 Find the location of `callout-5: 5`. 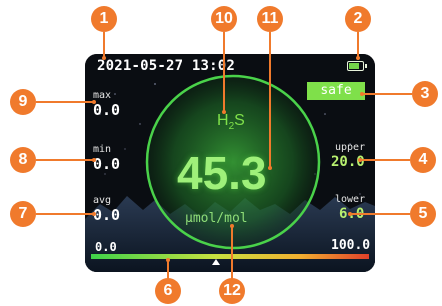

callout-5: 5 is located at coordinates (423, 214).